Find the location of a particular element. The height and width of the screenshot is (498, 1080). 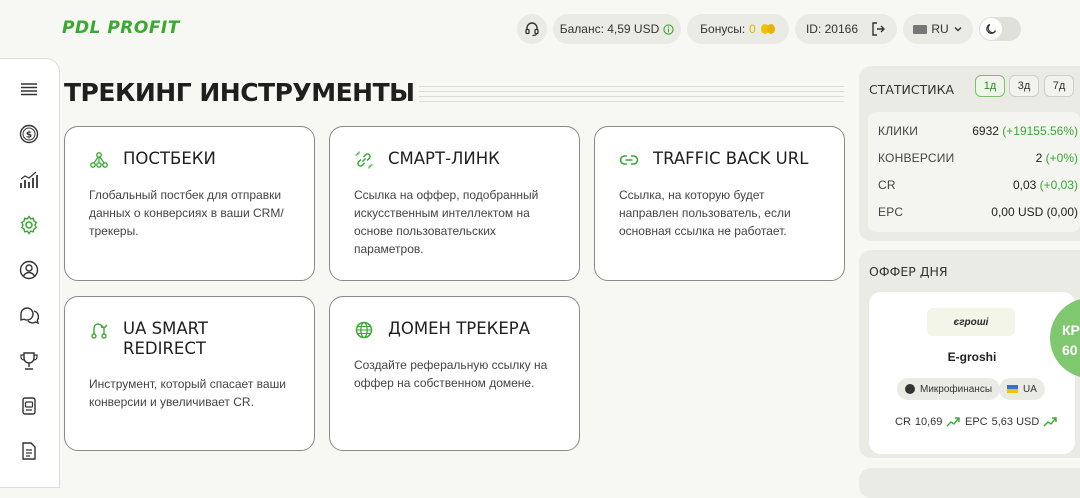

offer-logo: єгроші is located at coordinates (971, 322).